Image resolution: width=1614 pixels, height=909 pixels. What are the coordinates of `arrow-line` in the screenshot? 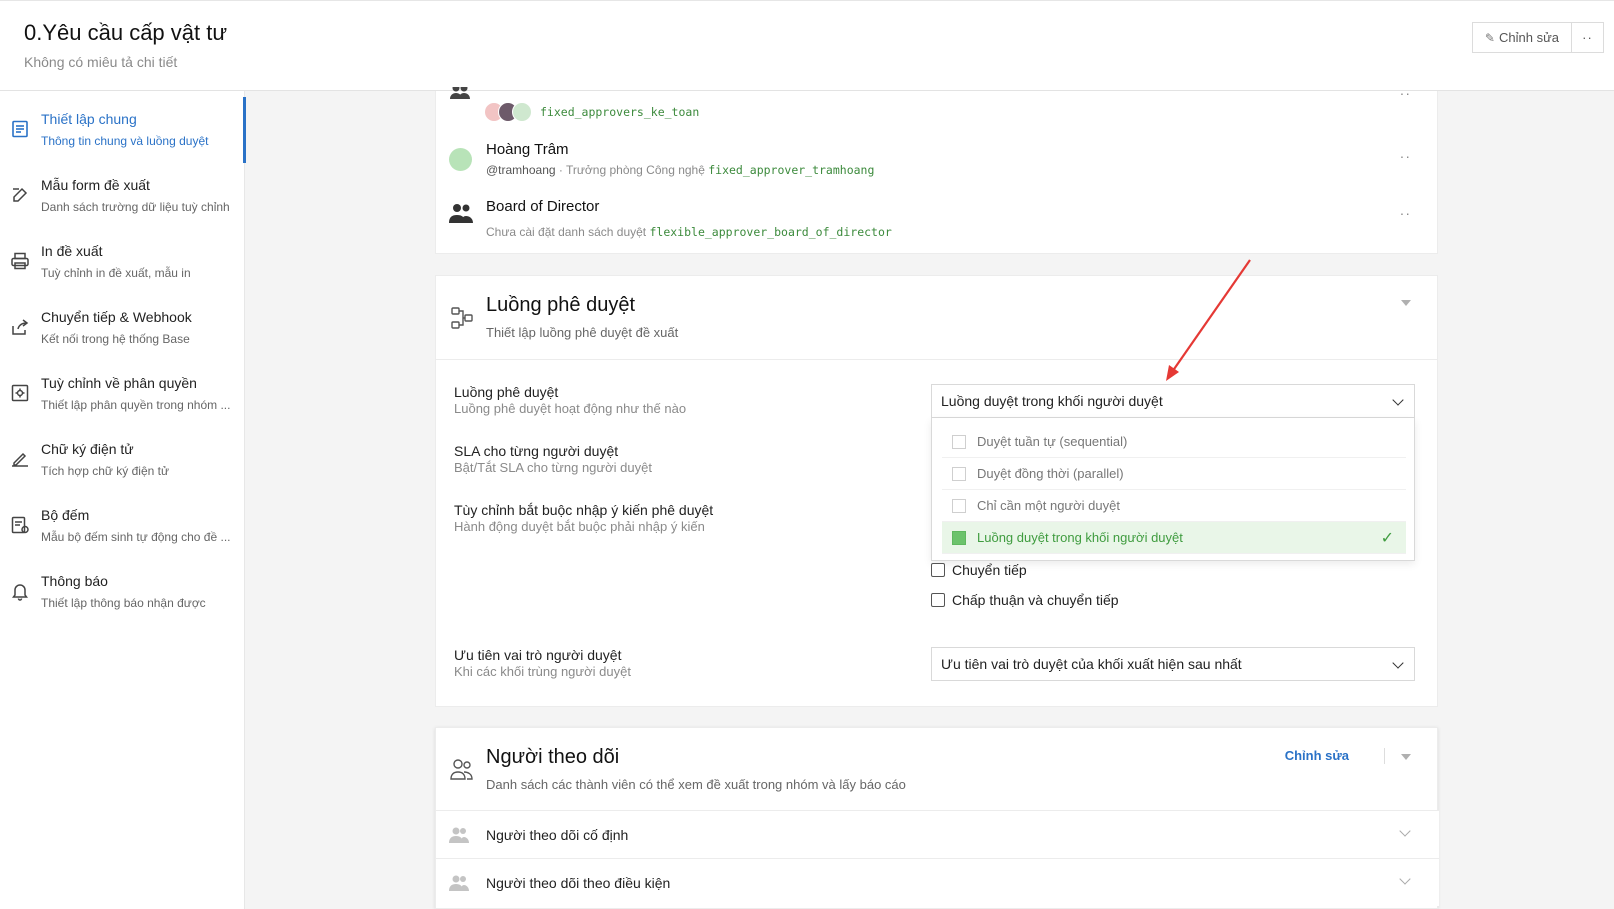 It's located at (1211, 316).